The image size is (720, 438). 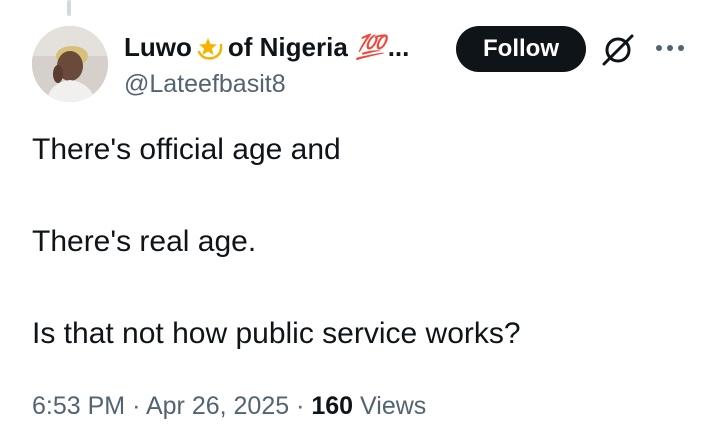 What do you see at coordinates (78, 406) in the screenshot?
I see `tweet-time: 6:53 PM` at bounding box center [78, 406].